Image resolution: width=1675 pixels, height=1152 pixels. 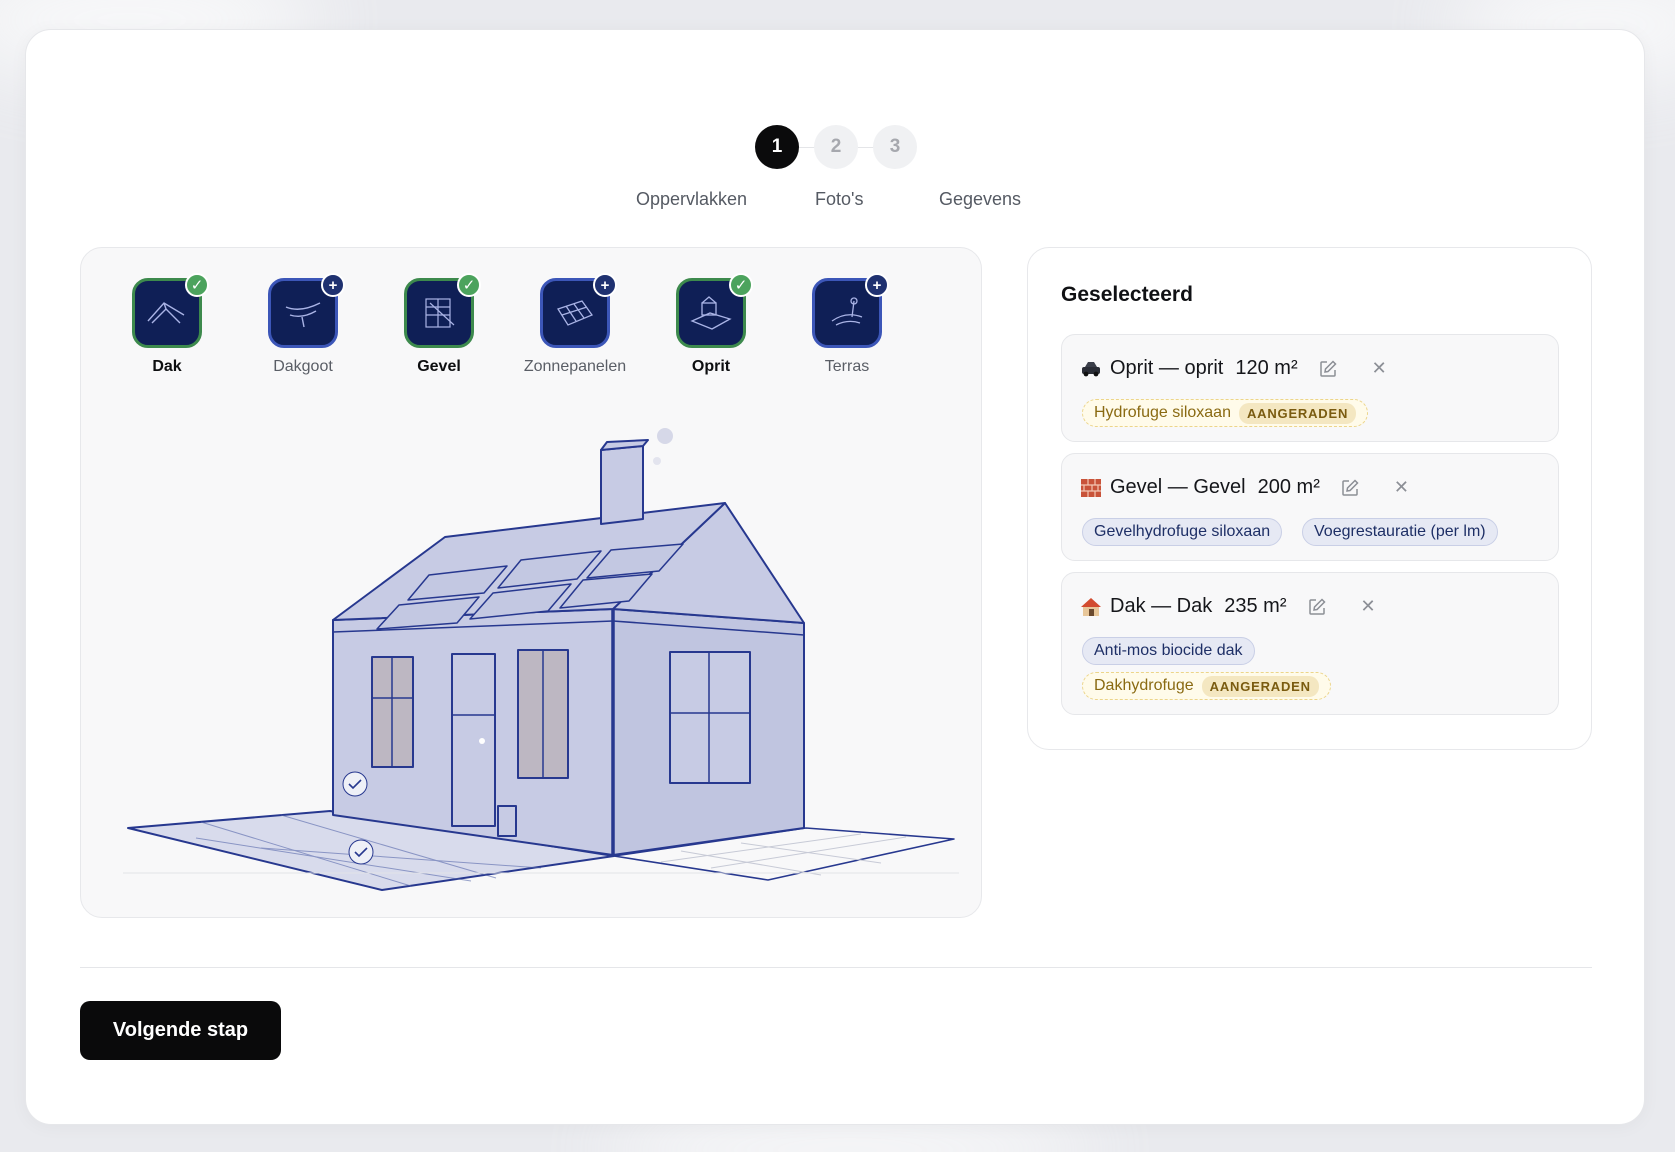 I want to click on car-icon, so click(x=1091, y=368).